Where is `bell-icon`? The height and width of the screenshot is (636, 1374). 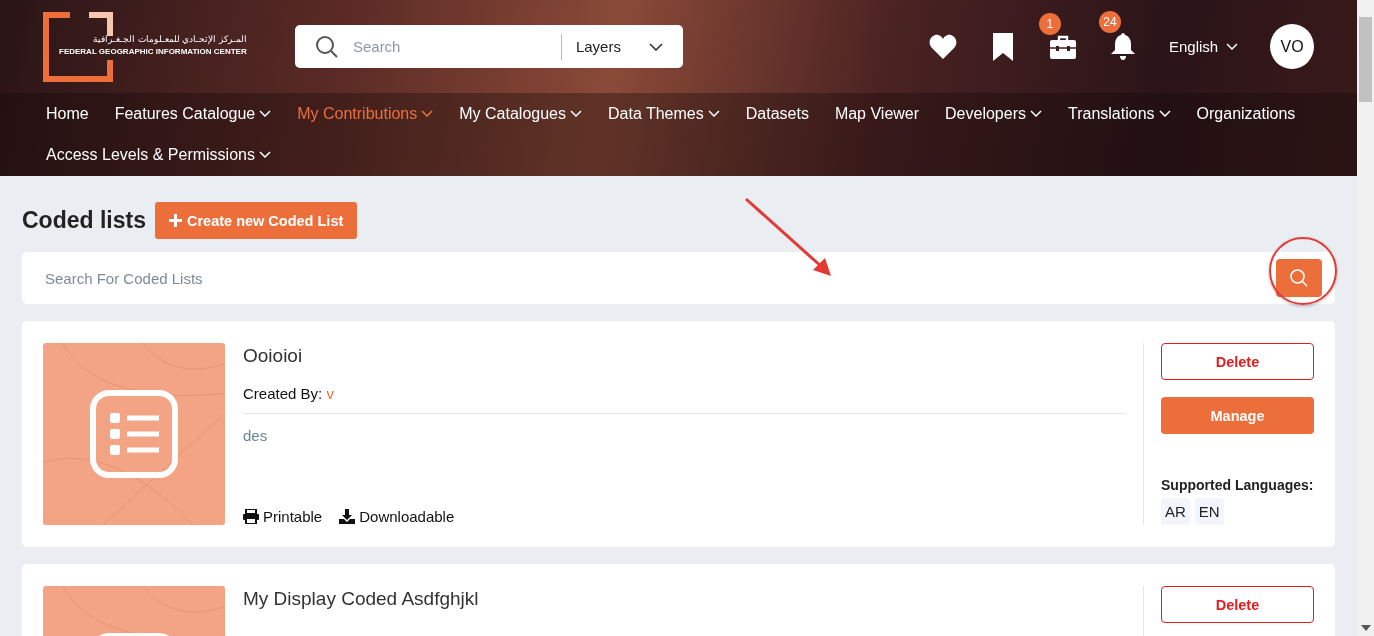 bell-icon is located at coordinates (1122, 46).